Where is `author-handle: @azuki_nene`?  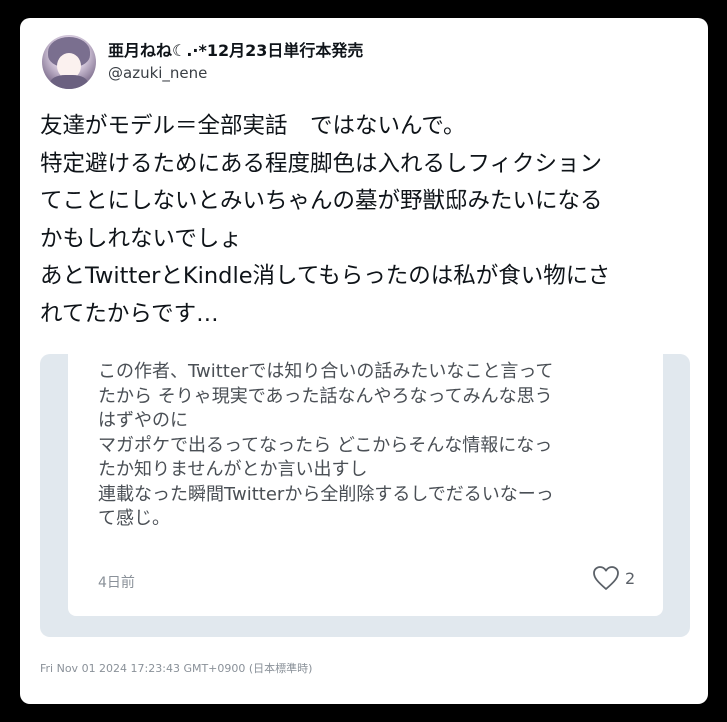 author-handle: @azuki_nene is located at coordinates (235, 73).